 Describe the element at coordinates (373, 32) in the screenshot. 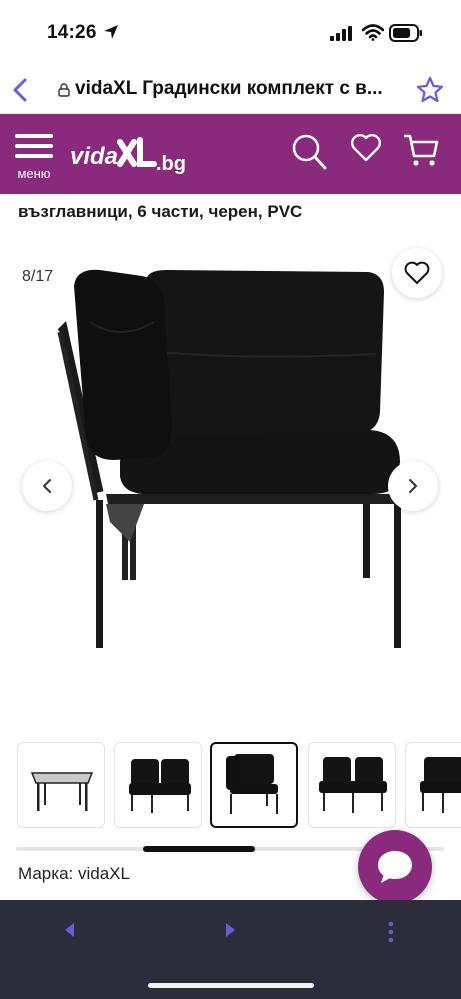

I see `wifi-icon` at that location.